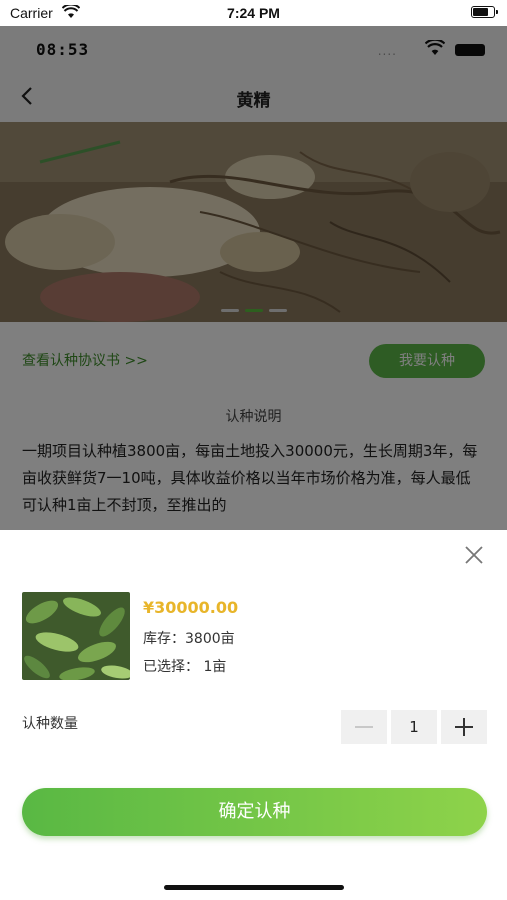  Describe the element at coordinates (484, 12) in the screenshot. I see `battery-icon` at that location.